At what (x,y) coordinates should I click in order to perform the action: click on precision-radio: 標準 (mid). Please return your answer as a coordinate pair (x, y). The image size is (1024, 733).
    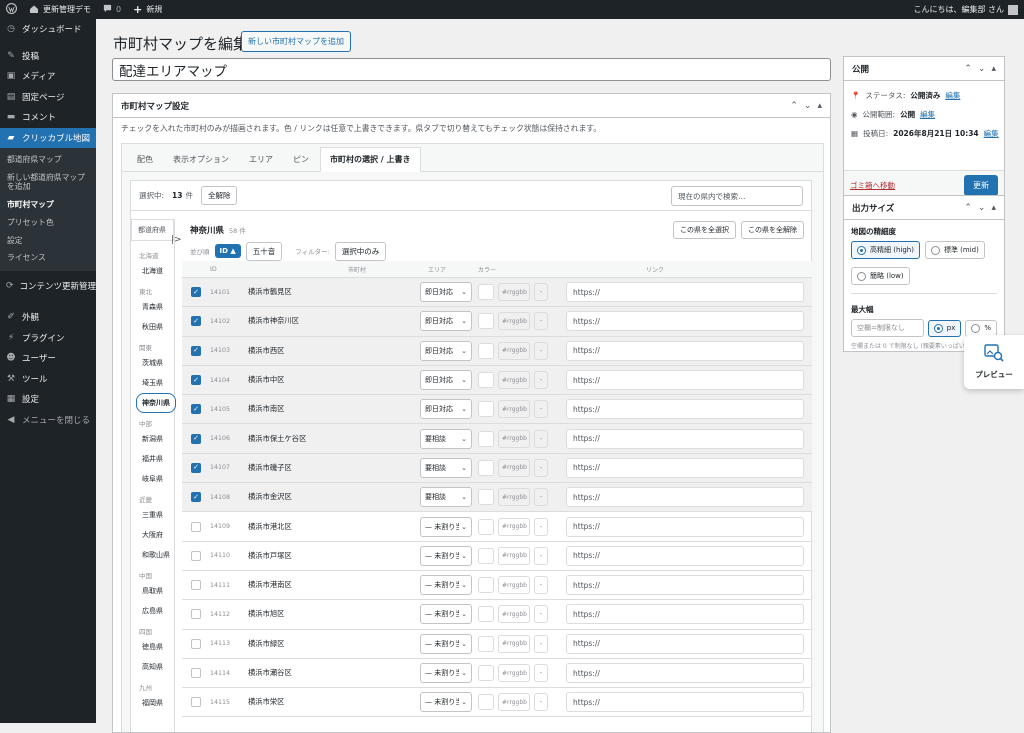
    Looking at the image, I should click on (954, 250).